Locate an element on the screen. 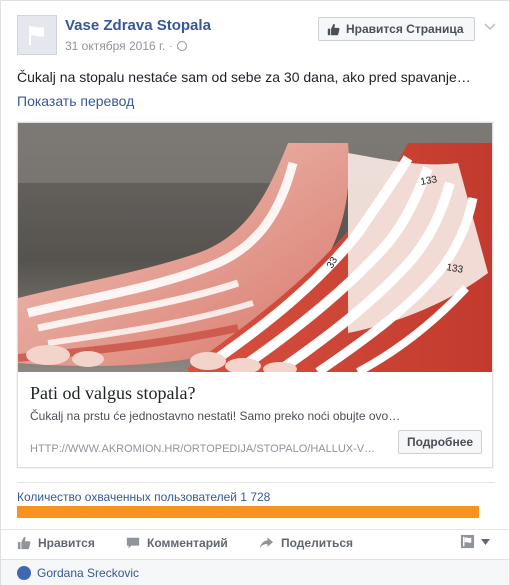  share-button: Поделиться is located at coordinates (306, 543).